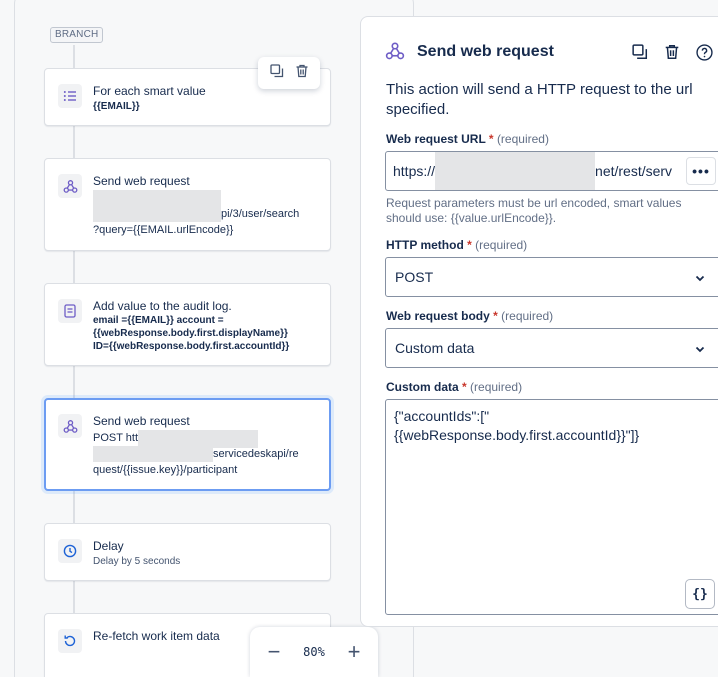  Describe the element at coordinates (454, 387) in the screenshot. I see `custom-data-label: Custom data * (required)` at that location.